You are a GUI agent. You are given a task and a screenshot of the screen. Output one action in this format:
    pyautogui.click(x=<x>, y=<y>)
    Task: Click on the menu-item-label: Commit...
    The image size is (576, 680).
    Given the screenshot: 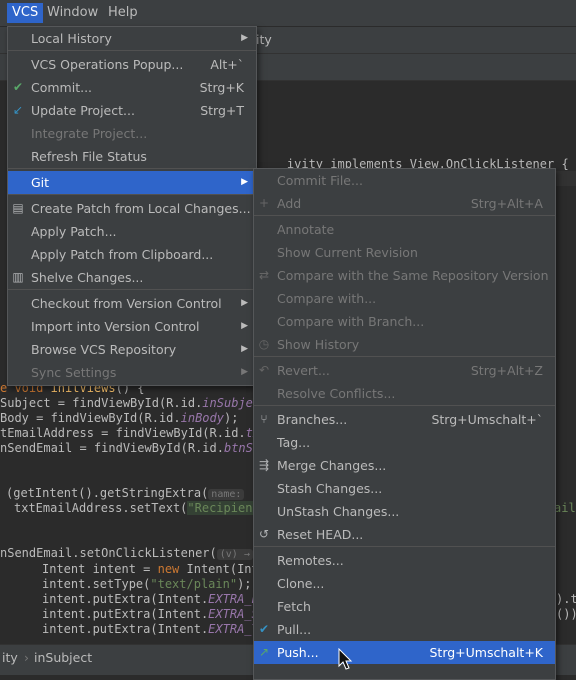 What is the action you would take?
    pyautogui.click(x=62, y=87)
    